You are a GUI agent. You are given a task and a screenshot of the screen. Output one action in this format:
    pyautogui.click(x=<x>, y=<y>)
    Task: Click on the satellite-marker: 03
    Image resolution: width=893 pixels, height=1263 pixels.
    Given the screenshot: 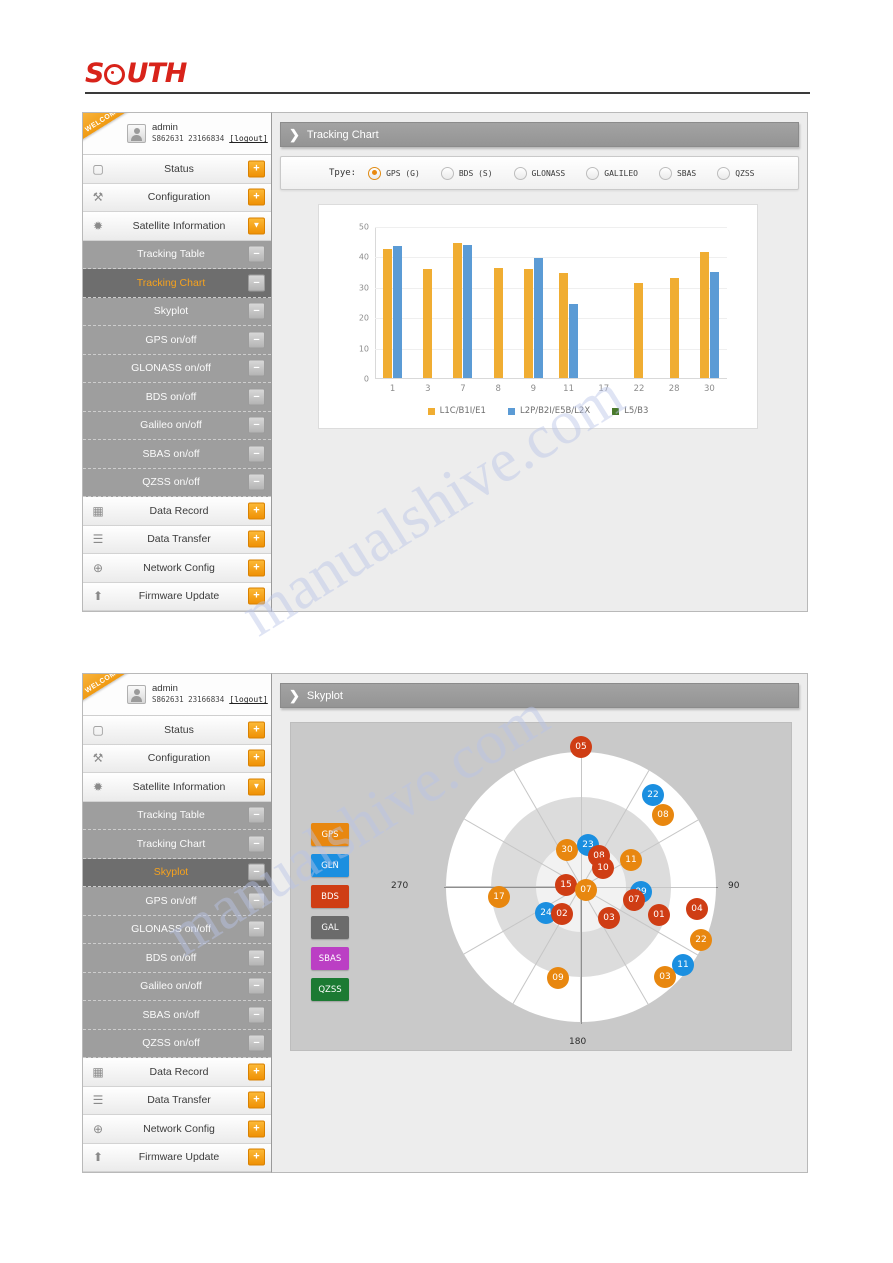 What is the action you would take?
    pyautogui.click(x=665, y=977)
    